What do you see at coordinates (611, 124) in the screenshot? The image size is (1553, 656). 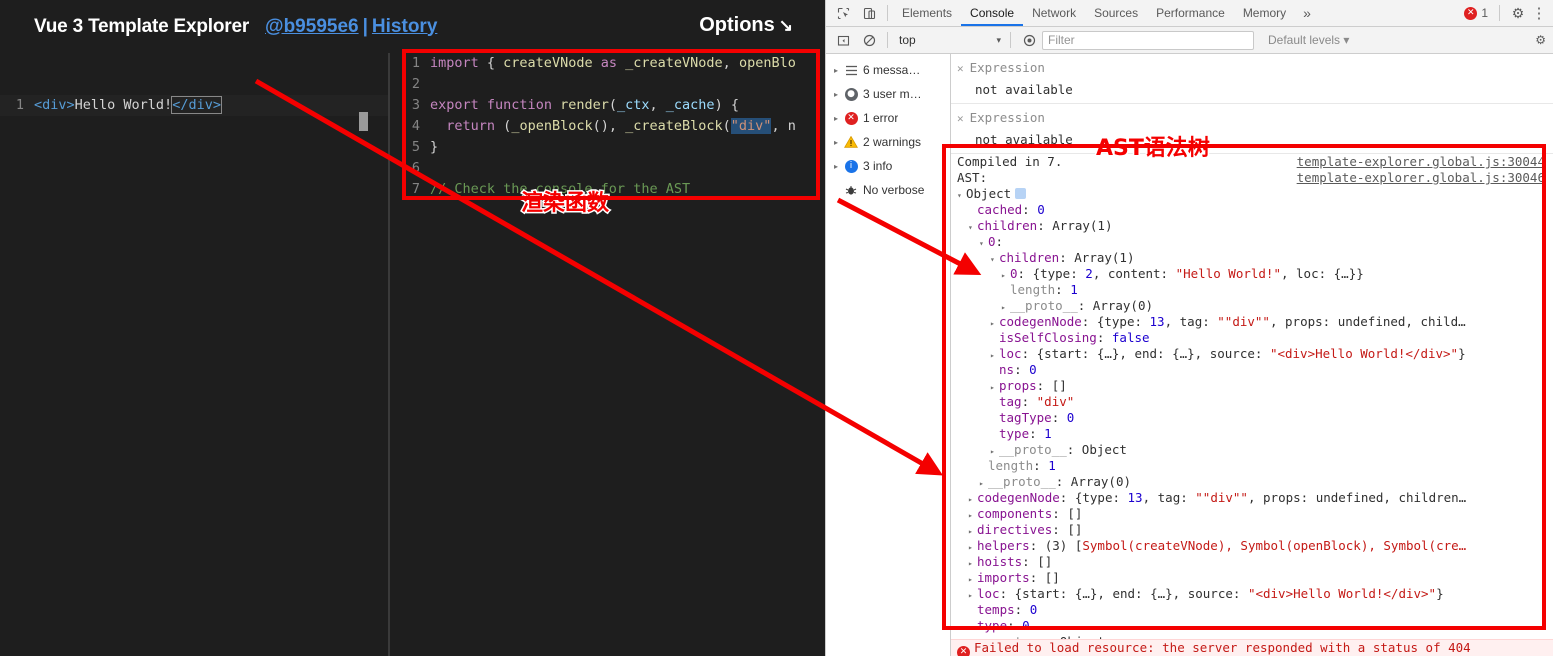 I see `annotation-box-render-fn` at bounding box center [611, 124].